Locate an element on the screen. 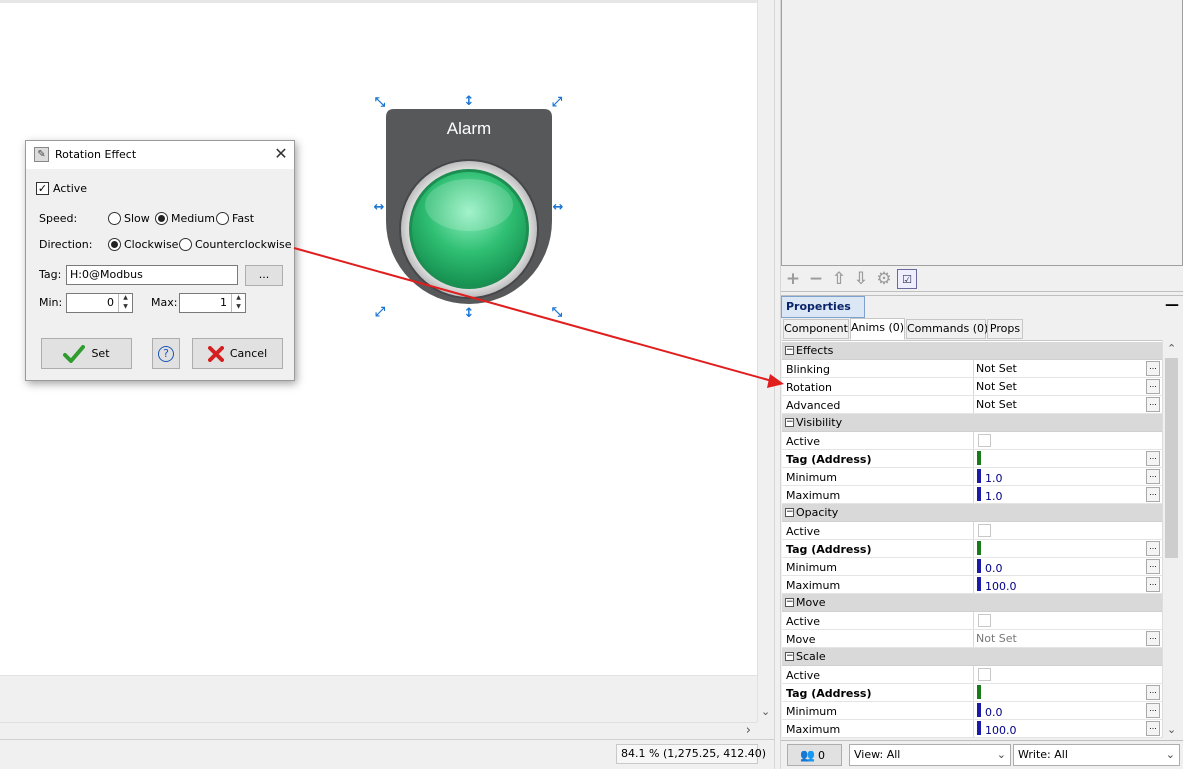 The width and height of the screenshot is (1183, 769). minimize-icon: — is located at coordinates (1172, 306).